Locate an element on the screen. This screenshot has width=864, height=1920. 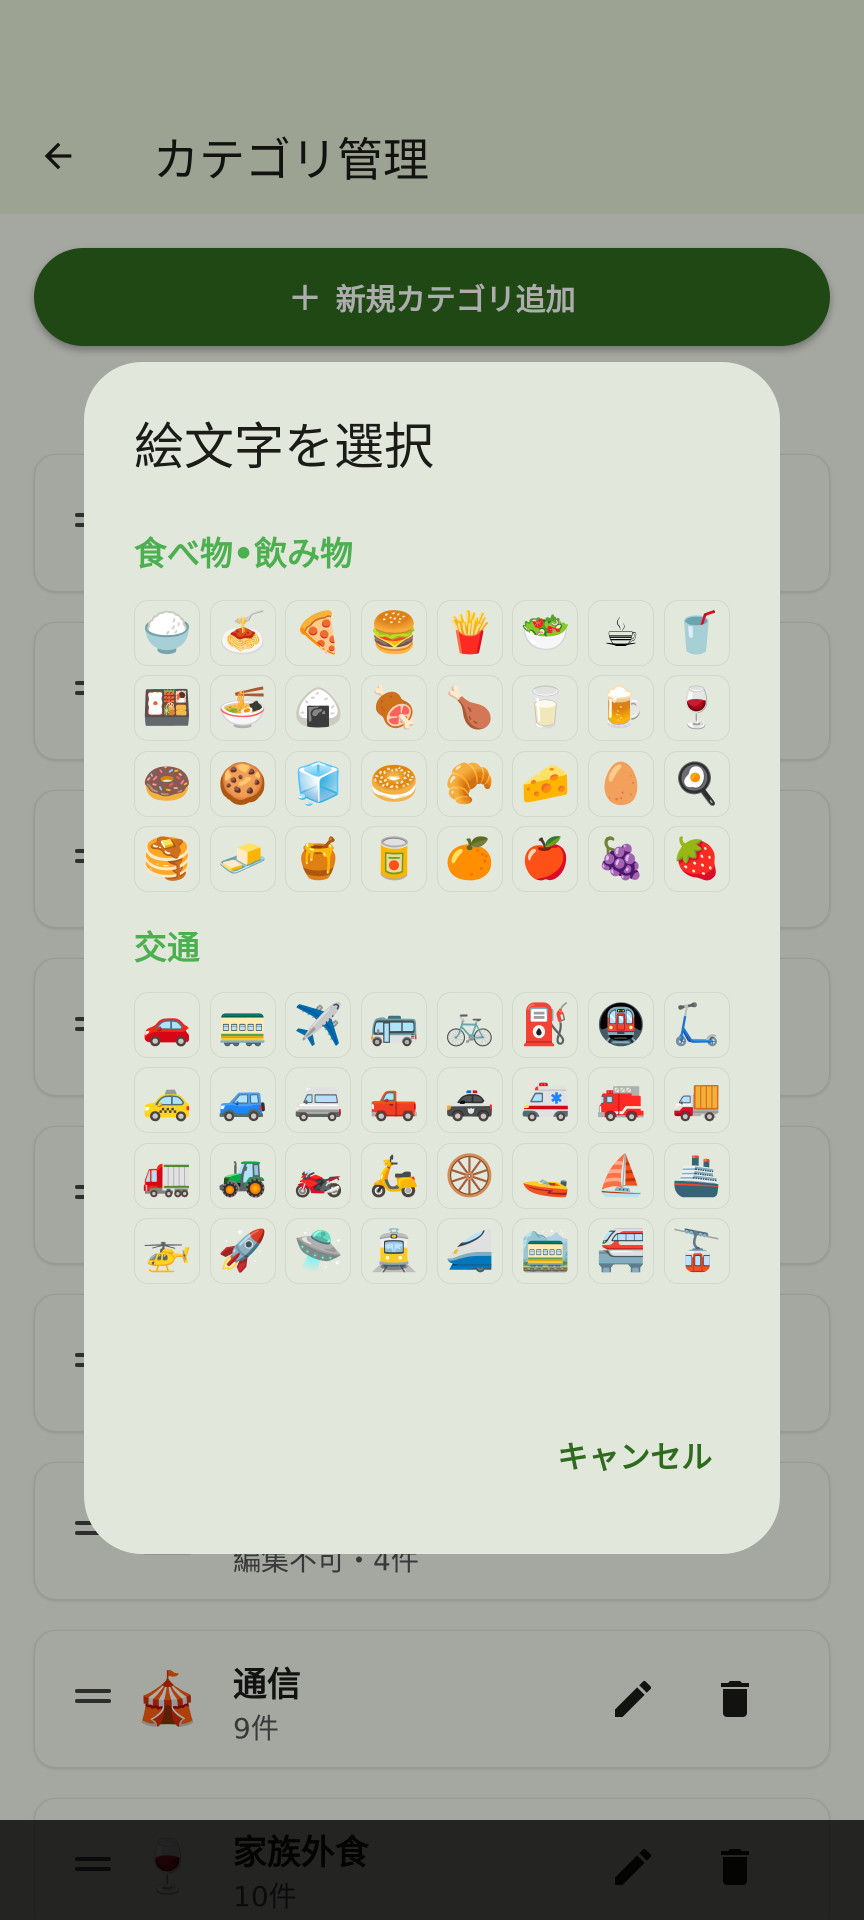
emoji-option: 🚑 is located at coordinates (545, 1100).